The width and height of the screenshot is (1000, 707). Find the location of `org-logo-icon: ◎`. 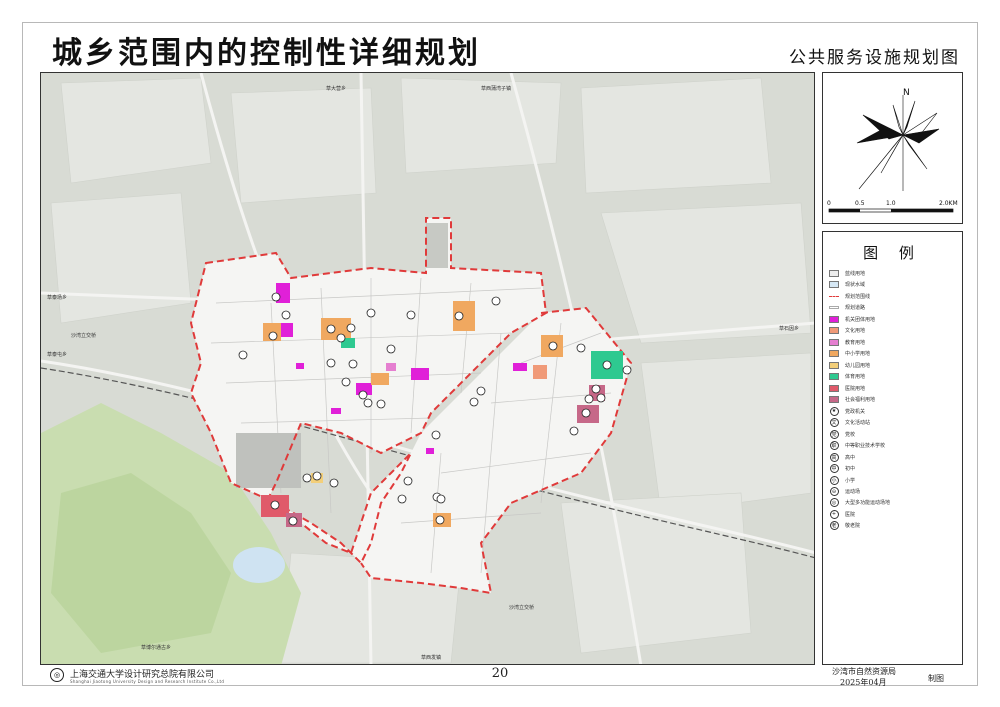

org-logo-icon: ◎ is located at coordinates (57, 675).